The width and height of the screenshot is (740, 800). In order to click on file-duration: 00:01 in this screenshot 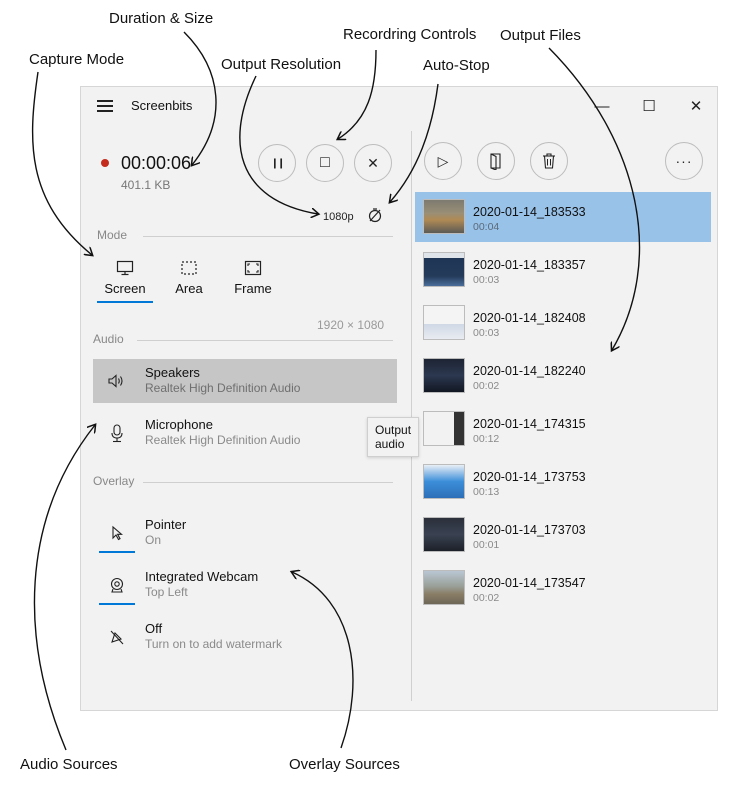, I will do `click(486, 545)`.